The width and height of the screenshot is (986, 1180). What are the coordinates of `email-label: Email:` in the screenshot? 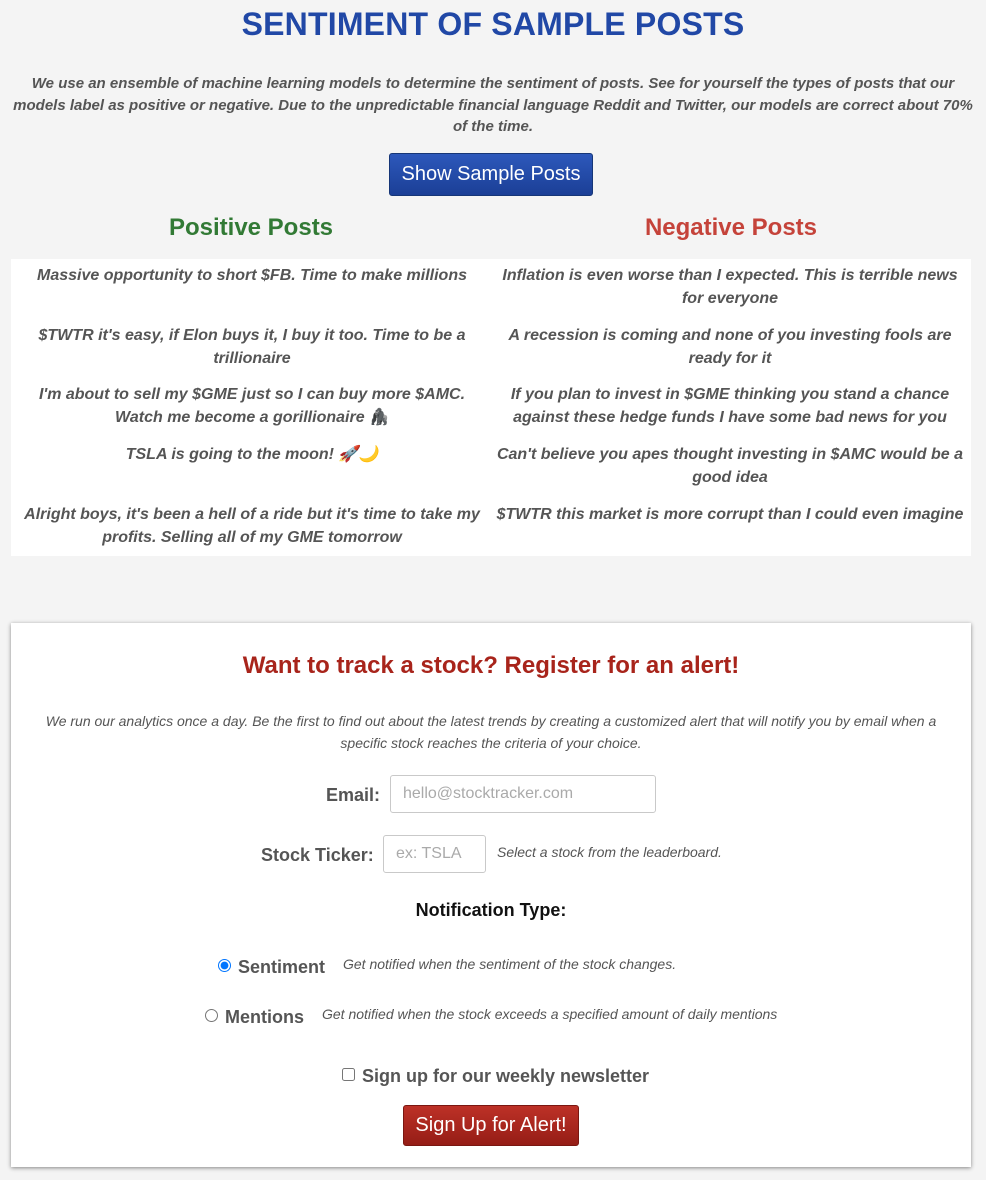 It's located at (353, 795).